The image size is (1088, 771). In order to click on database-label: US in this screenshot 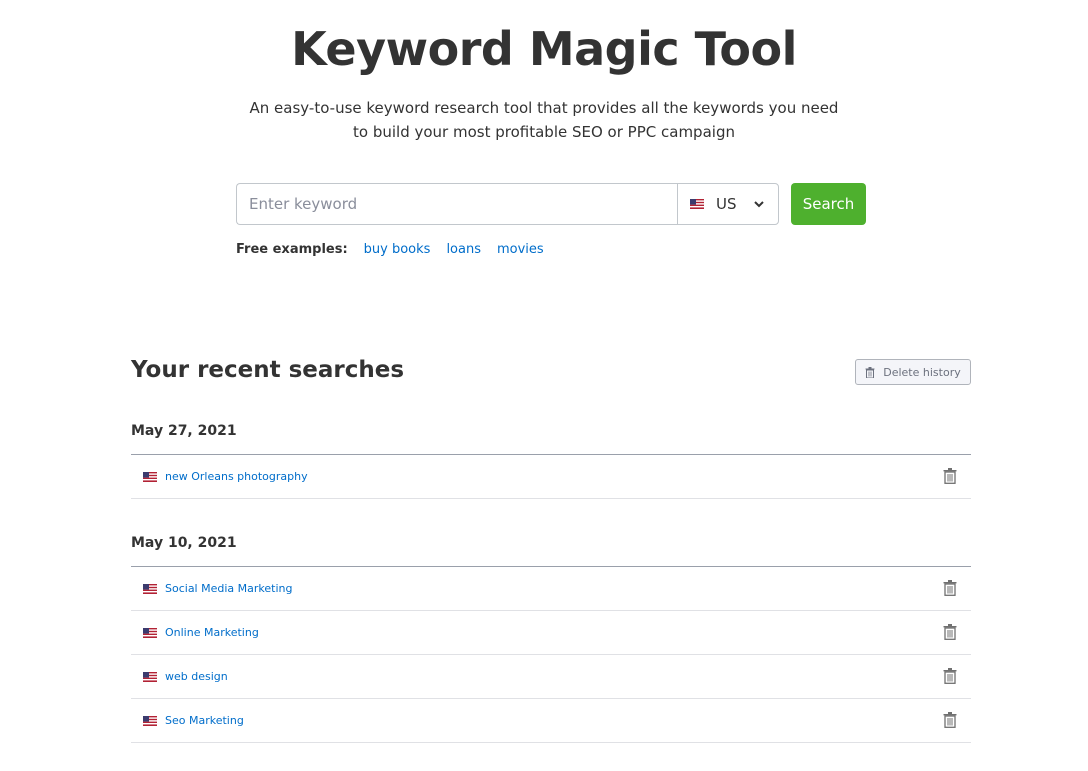, I will do `click(726, 204)`.